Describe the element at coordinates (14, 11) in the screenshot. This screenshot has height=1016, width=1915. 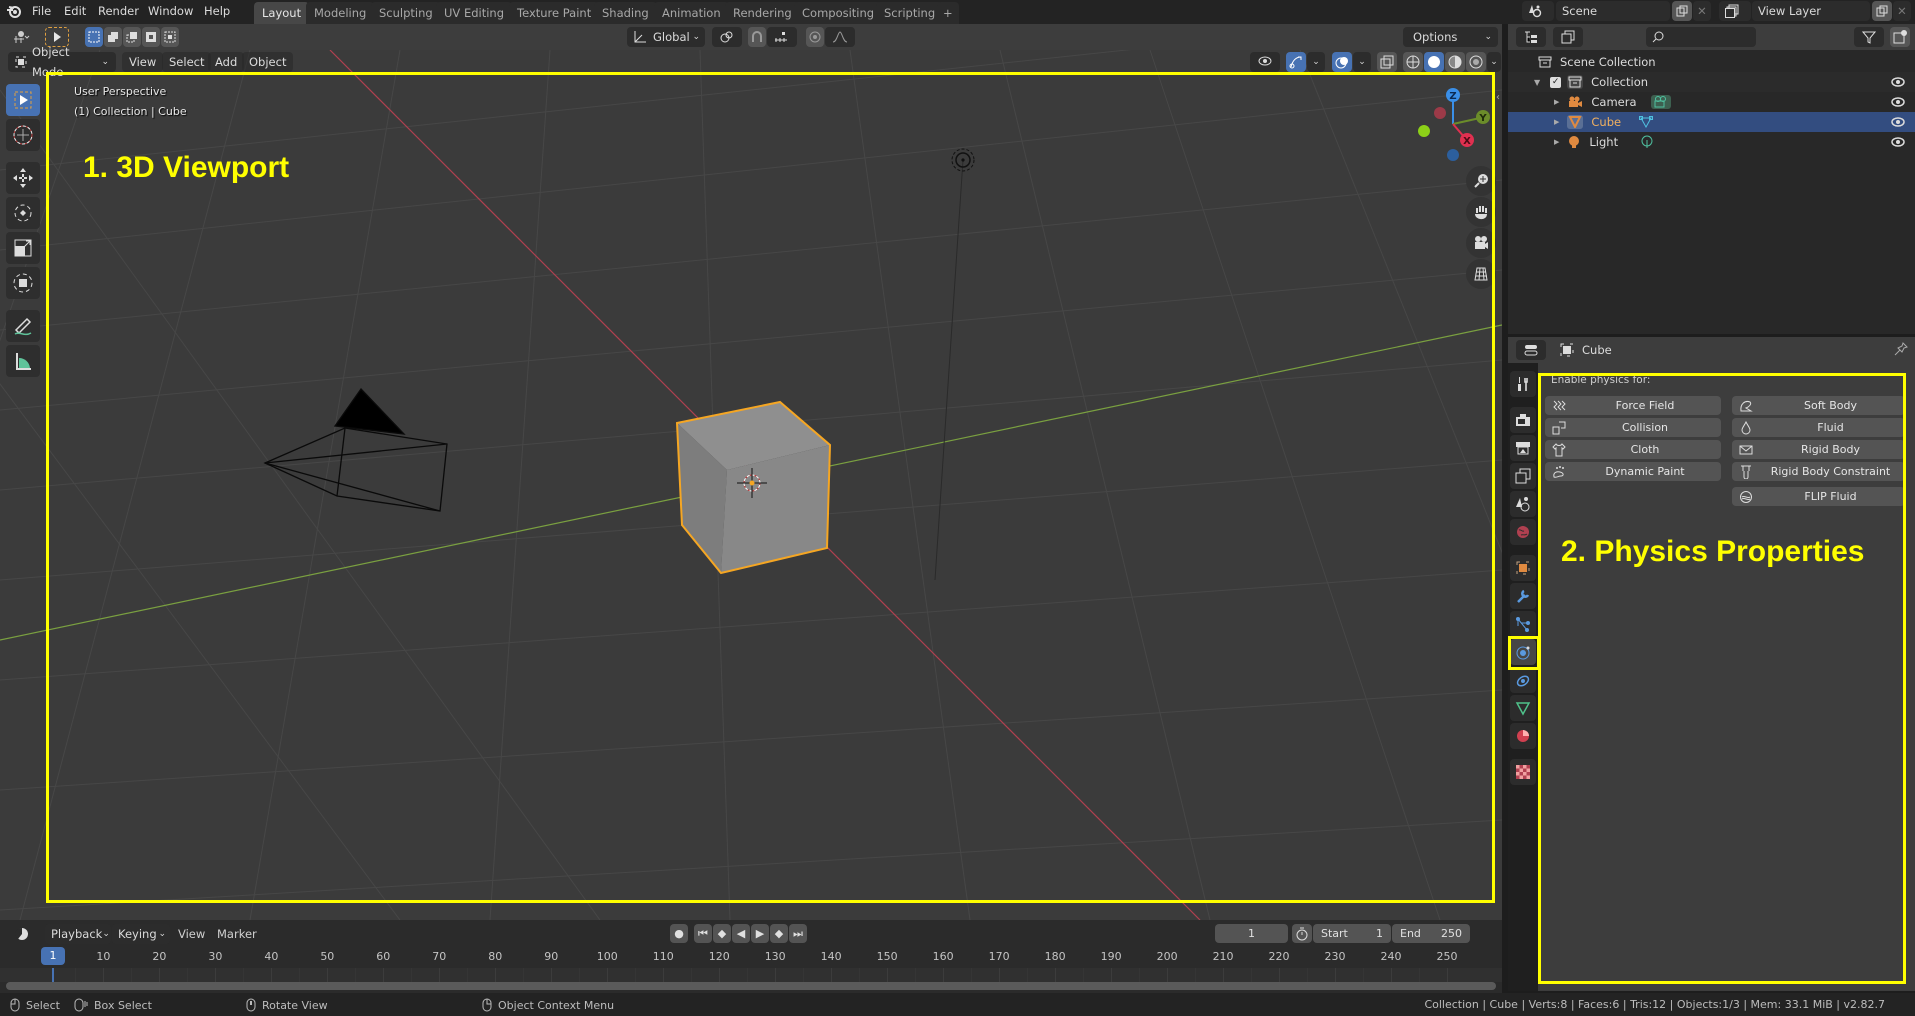
I see `blender-logo-icon` at that location.